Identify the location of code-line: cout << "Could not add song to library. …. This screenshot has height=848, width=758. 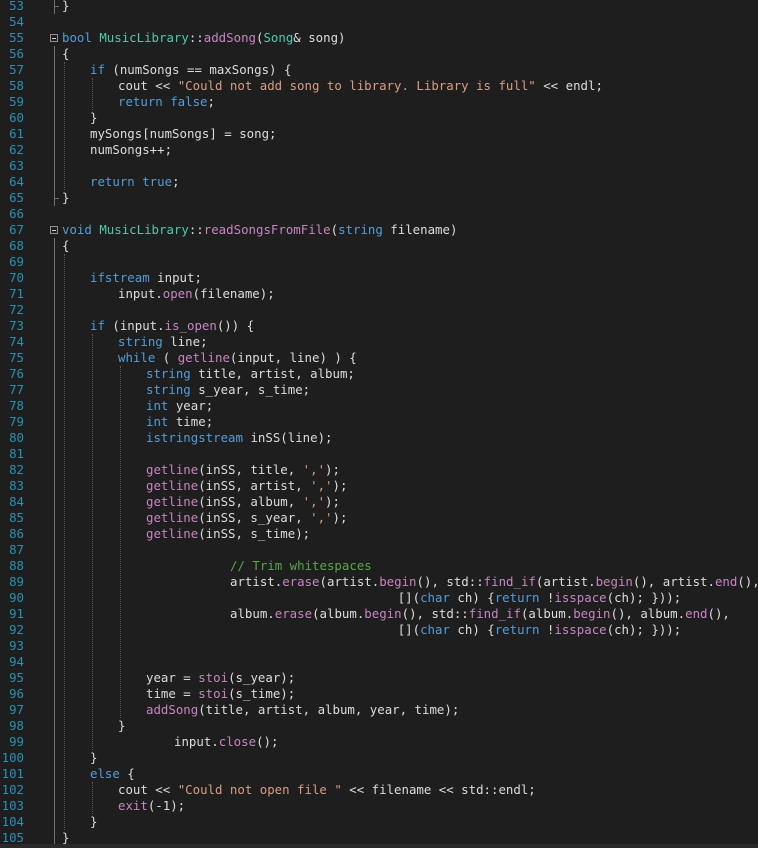
(360, 86).